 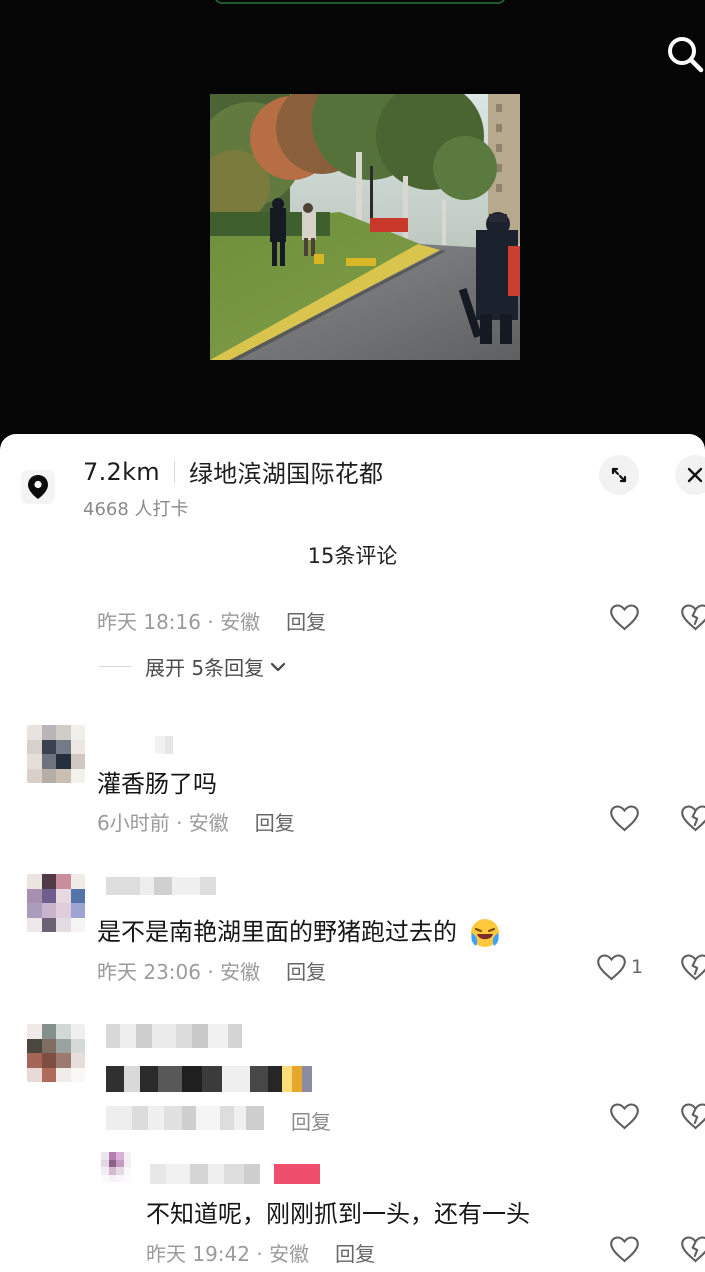 I want to click on comment-text: 不知道呢，刚刚抓到一头，还有一头, so click(x=338, y=1214).